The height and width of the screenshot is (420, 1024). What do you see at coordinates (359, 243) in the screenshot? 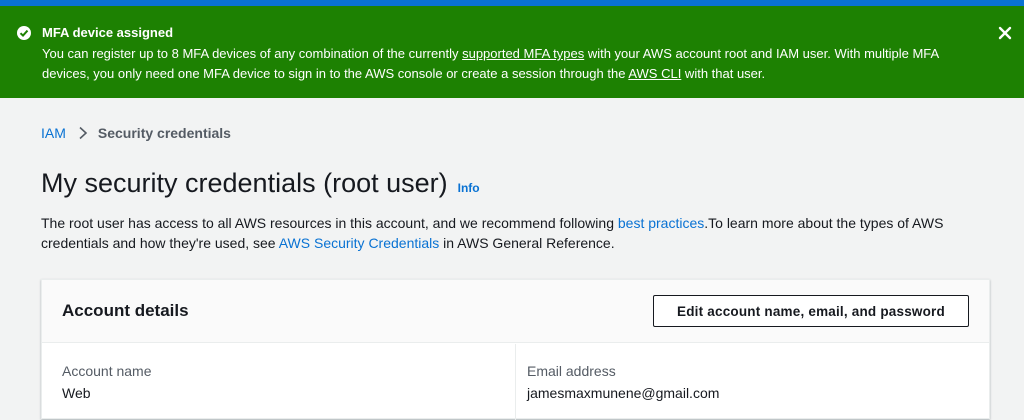
I see `aws-security-credentials-link: AWS Security Credentials` at bounding box center [359, 243].